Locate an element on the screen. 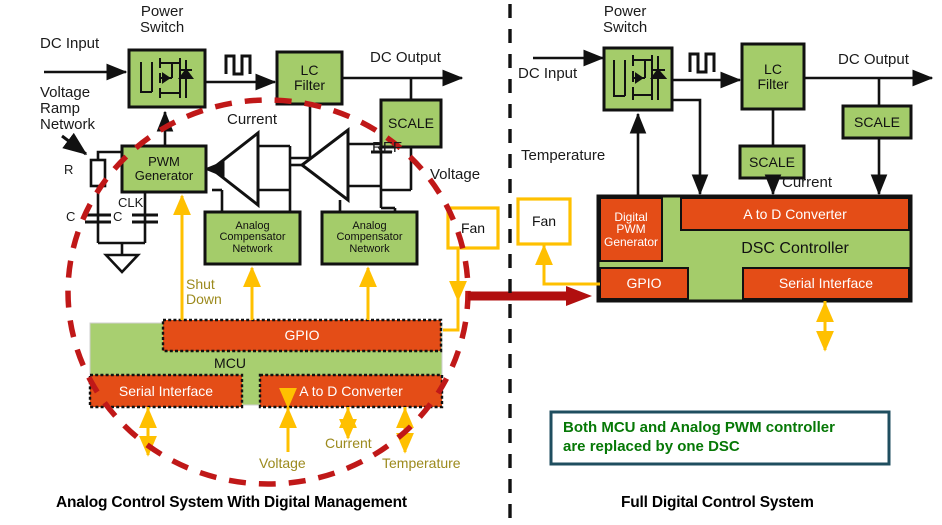  right-fan-block is located at coordinates (544, 221).